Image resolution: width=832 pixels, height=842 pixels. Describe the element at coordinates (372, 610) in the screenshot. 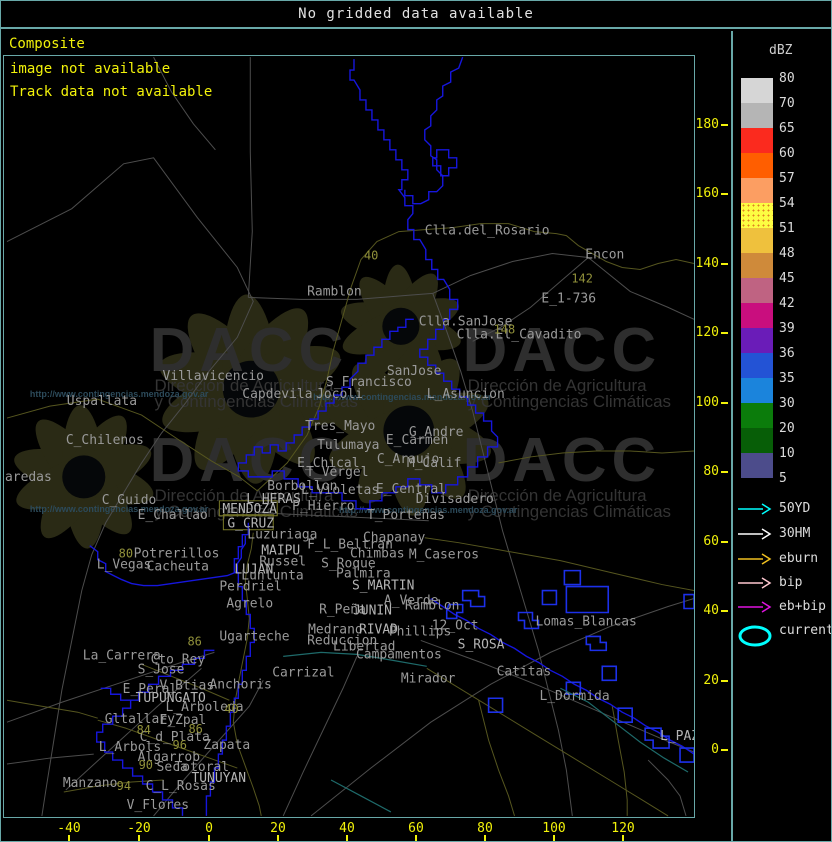

I see `place-label: JUNIN` at that location.